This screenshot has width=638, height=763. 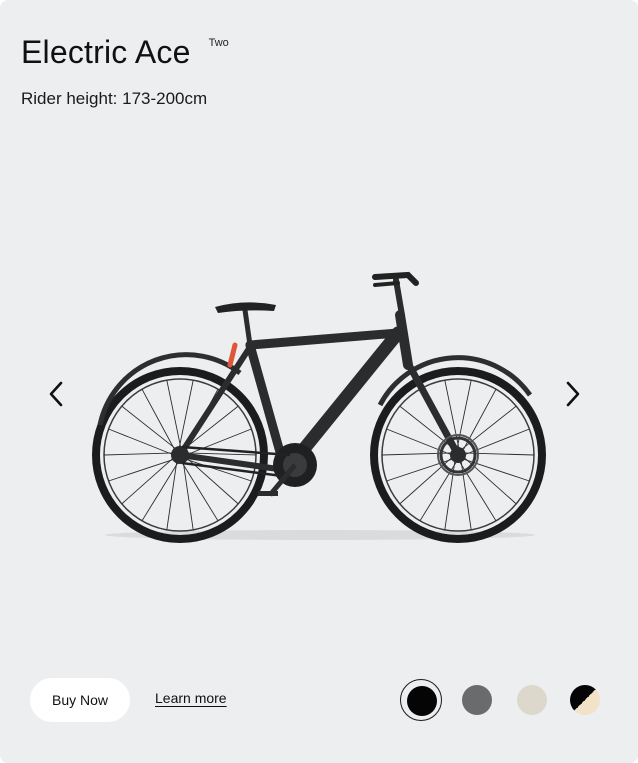 What do you see at coordinates (585, 700) in the screenshot?
I see `swatch-black-cream` at bounding box center [585, 700].